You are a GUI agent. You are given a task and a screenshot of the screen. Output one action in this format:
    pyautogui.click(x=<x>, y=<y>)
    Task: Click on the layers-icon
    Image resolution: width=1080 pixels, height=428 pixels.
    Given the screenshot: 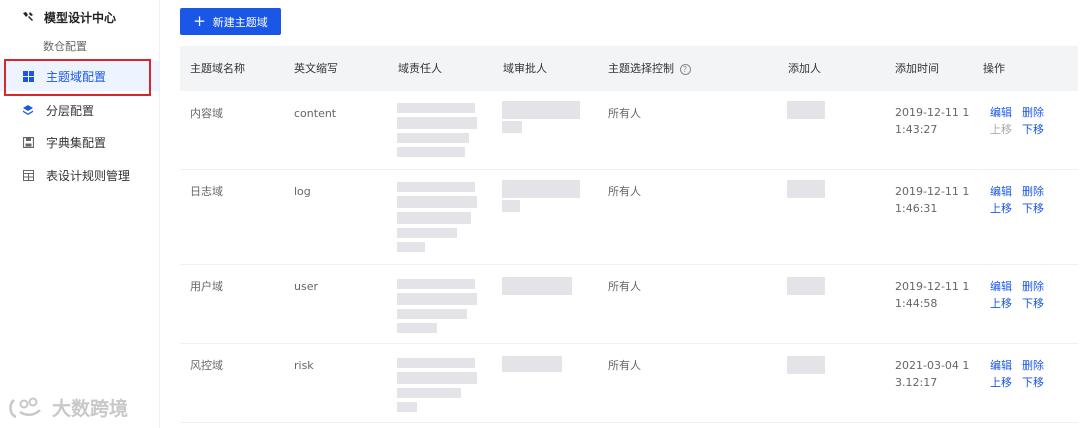 What is the action you would take?
    pyautogui.click(x=28, y=110)
    